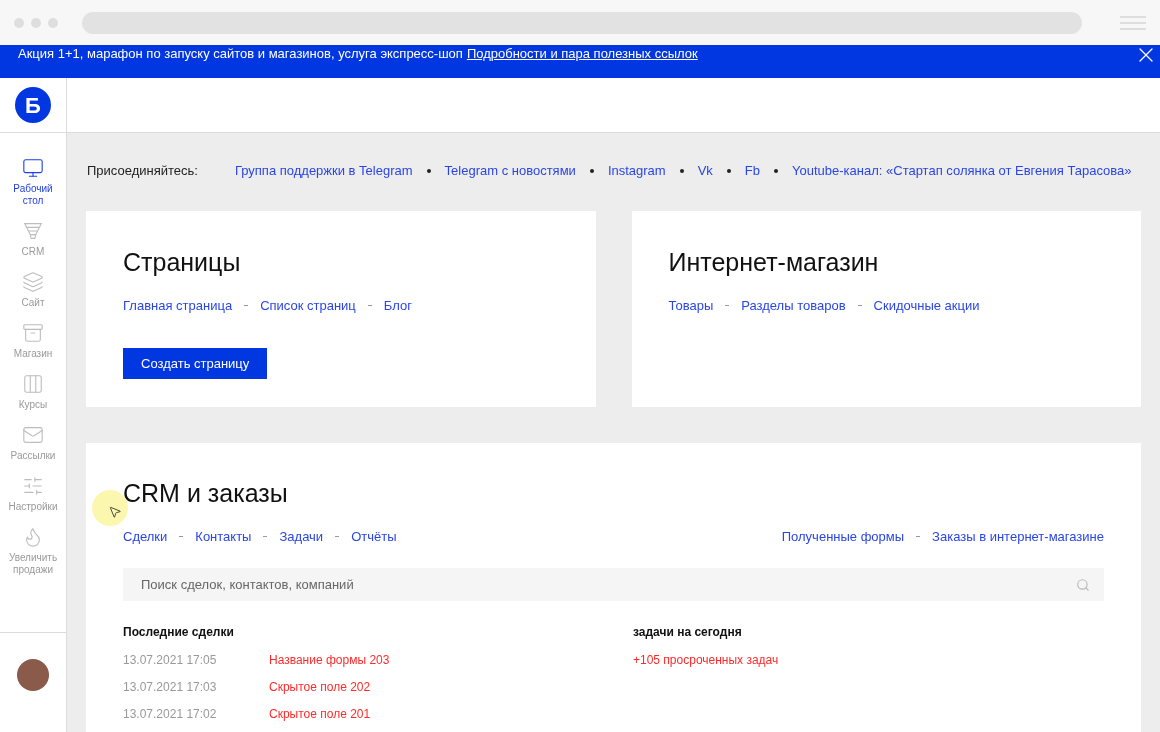 The width and height of the screenshot is (1160, 732). What do you see at coordinates (179, 632) in the screenshot?
I see `section-heading: Последние сделки` at bounding box center [179, 632].